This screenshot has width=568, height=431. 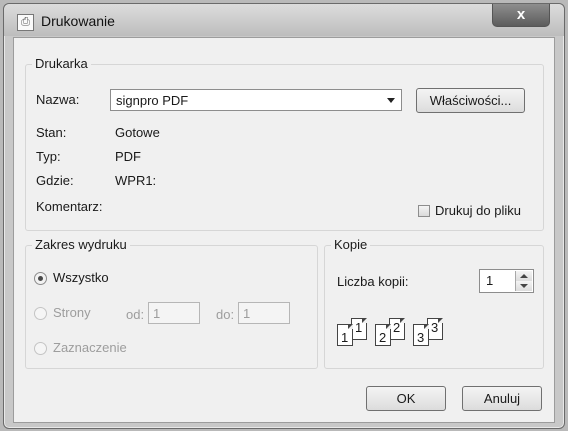 What do you see at coordinates (434, 303) in the screenshot?
I see `copies-group: Kopie Liczba kopii: 1 1 1 2 2 3 3` at bounding box center [434, 303].